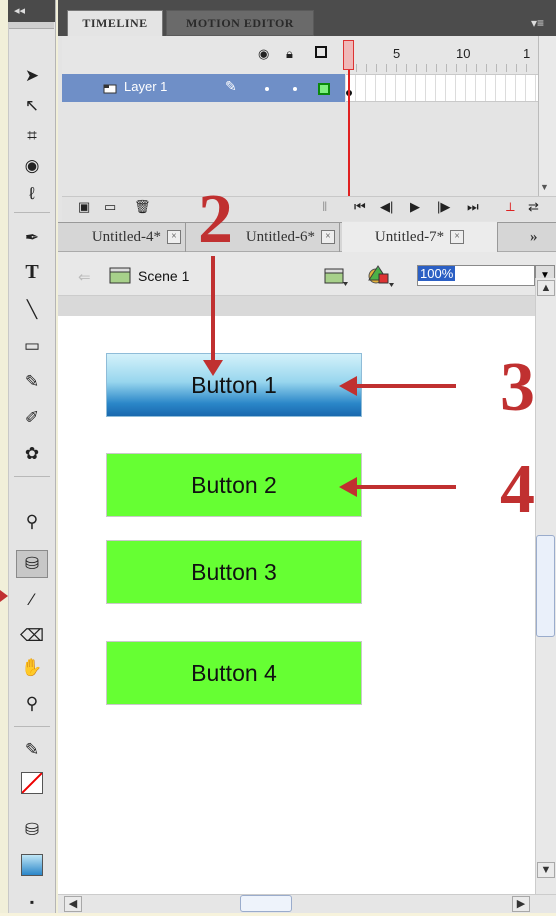 The height and width of the screenshot is (916, 556). What do you see at coordinates (110, 89) in the screenshot?
I see `layer-icon` at bounding box center [110, 89].